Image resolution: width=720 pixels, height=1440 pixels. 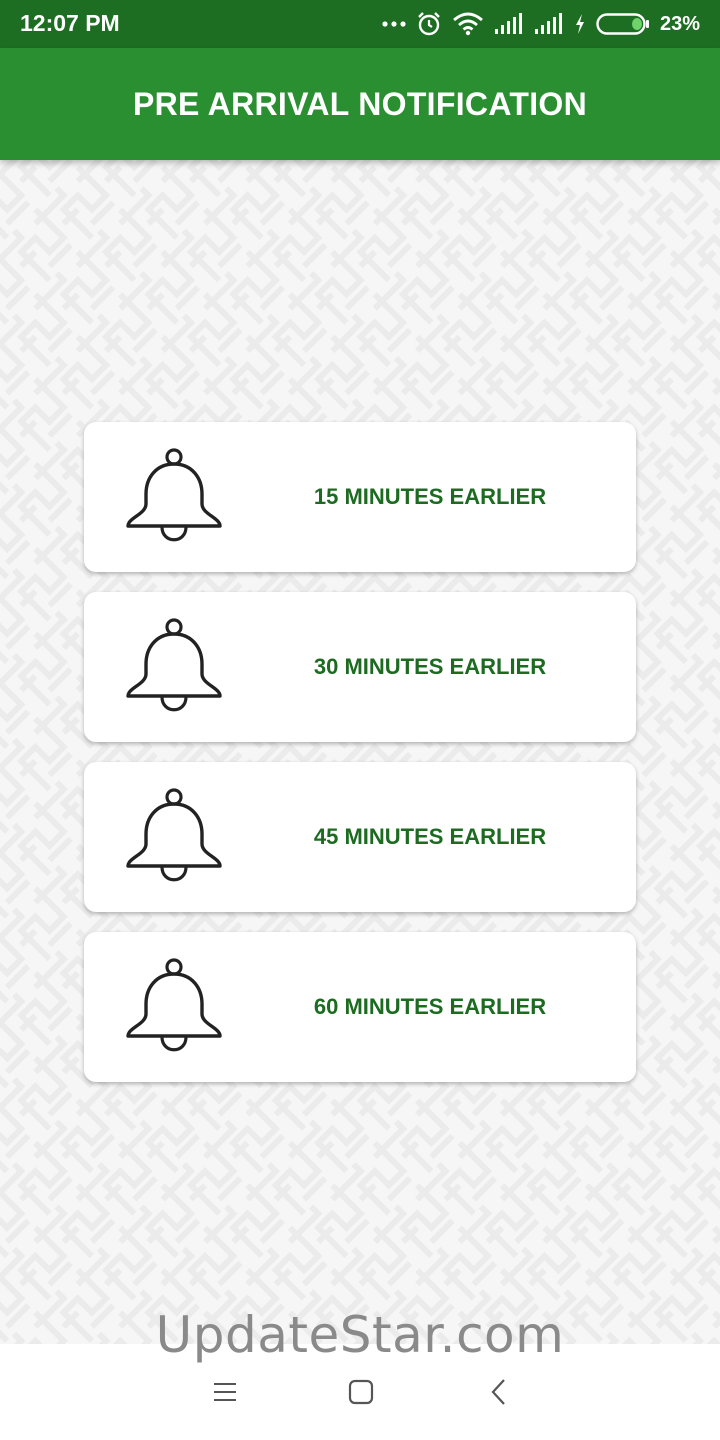 What do you see at coordinates (394, 24) in the screenshot?
I see `more-dots-icon` at bounding box center [394, 24].